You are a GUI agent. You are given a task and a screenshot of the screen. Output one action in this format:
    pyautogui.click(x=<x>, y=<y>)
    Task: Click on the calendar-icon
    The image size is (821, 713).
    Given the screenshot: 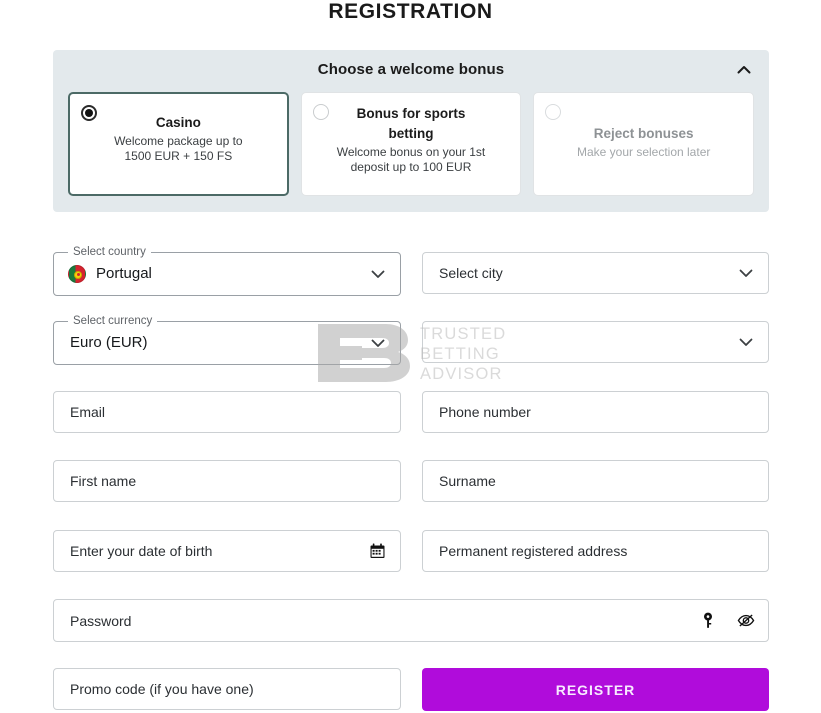 What is the action you would take?
    pyautogui.click(x=377, y=551)
    